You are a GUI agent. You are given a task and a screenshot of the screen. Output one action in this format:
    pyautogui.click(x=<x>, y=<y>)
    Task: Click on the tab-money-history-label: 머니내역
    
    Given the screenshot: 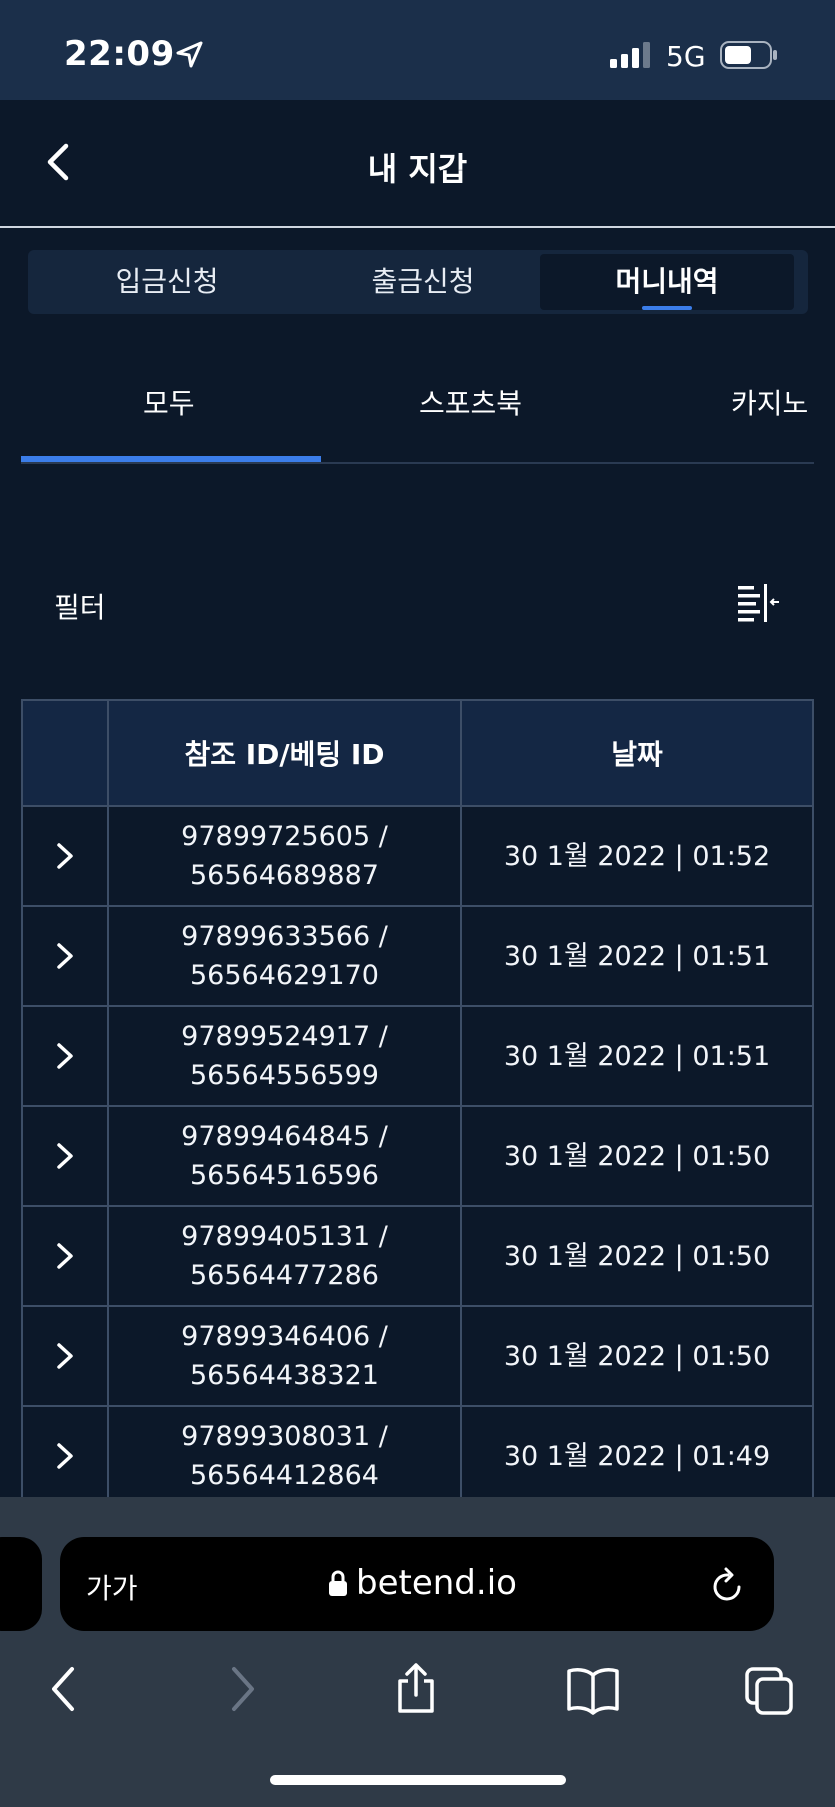 What is the action you would take?
    pyautogui.click(x=667, y=281)
    